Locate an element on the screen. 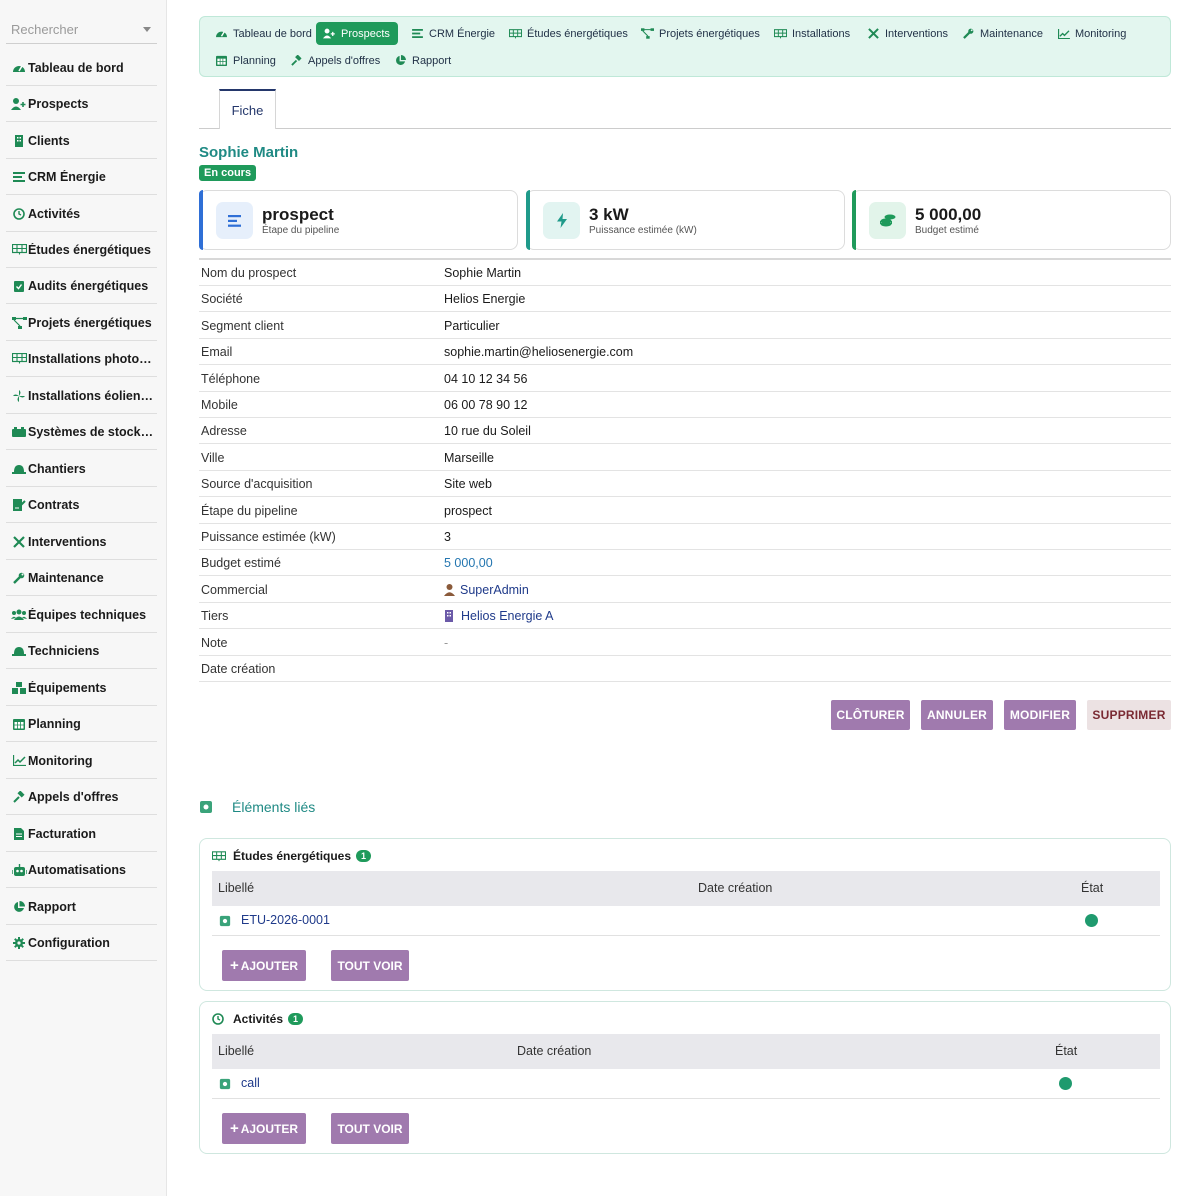 The image size is (1200, 1196). chevron-down-icon is located at coordinates (147, 29).